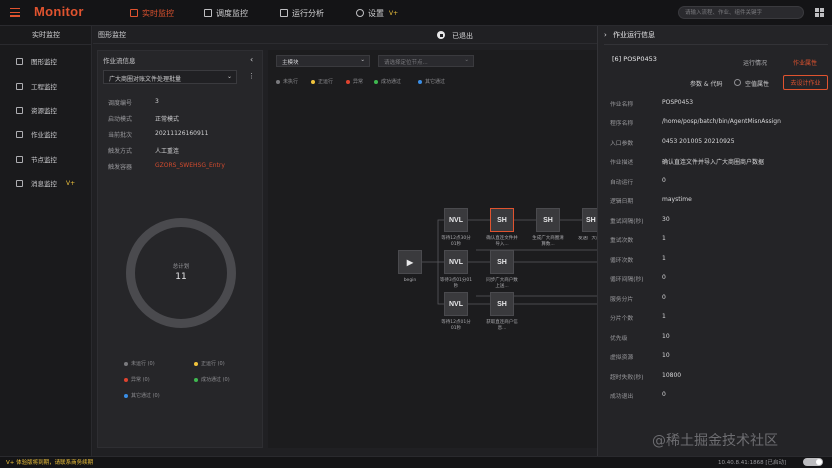 This screenshot has width=832, height=468. I want to click on field-value: 正常模式, so click(167, 119).